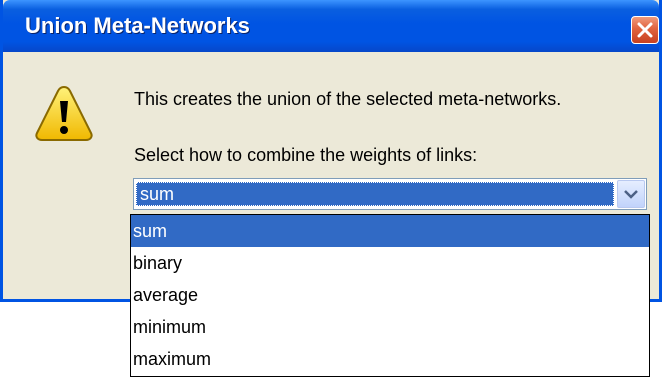  I want to click on combine-method-value: sum, so click(375, 194).